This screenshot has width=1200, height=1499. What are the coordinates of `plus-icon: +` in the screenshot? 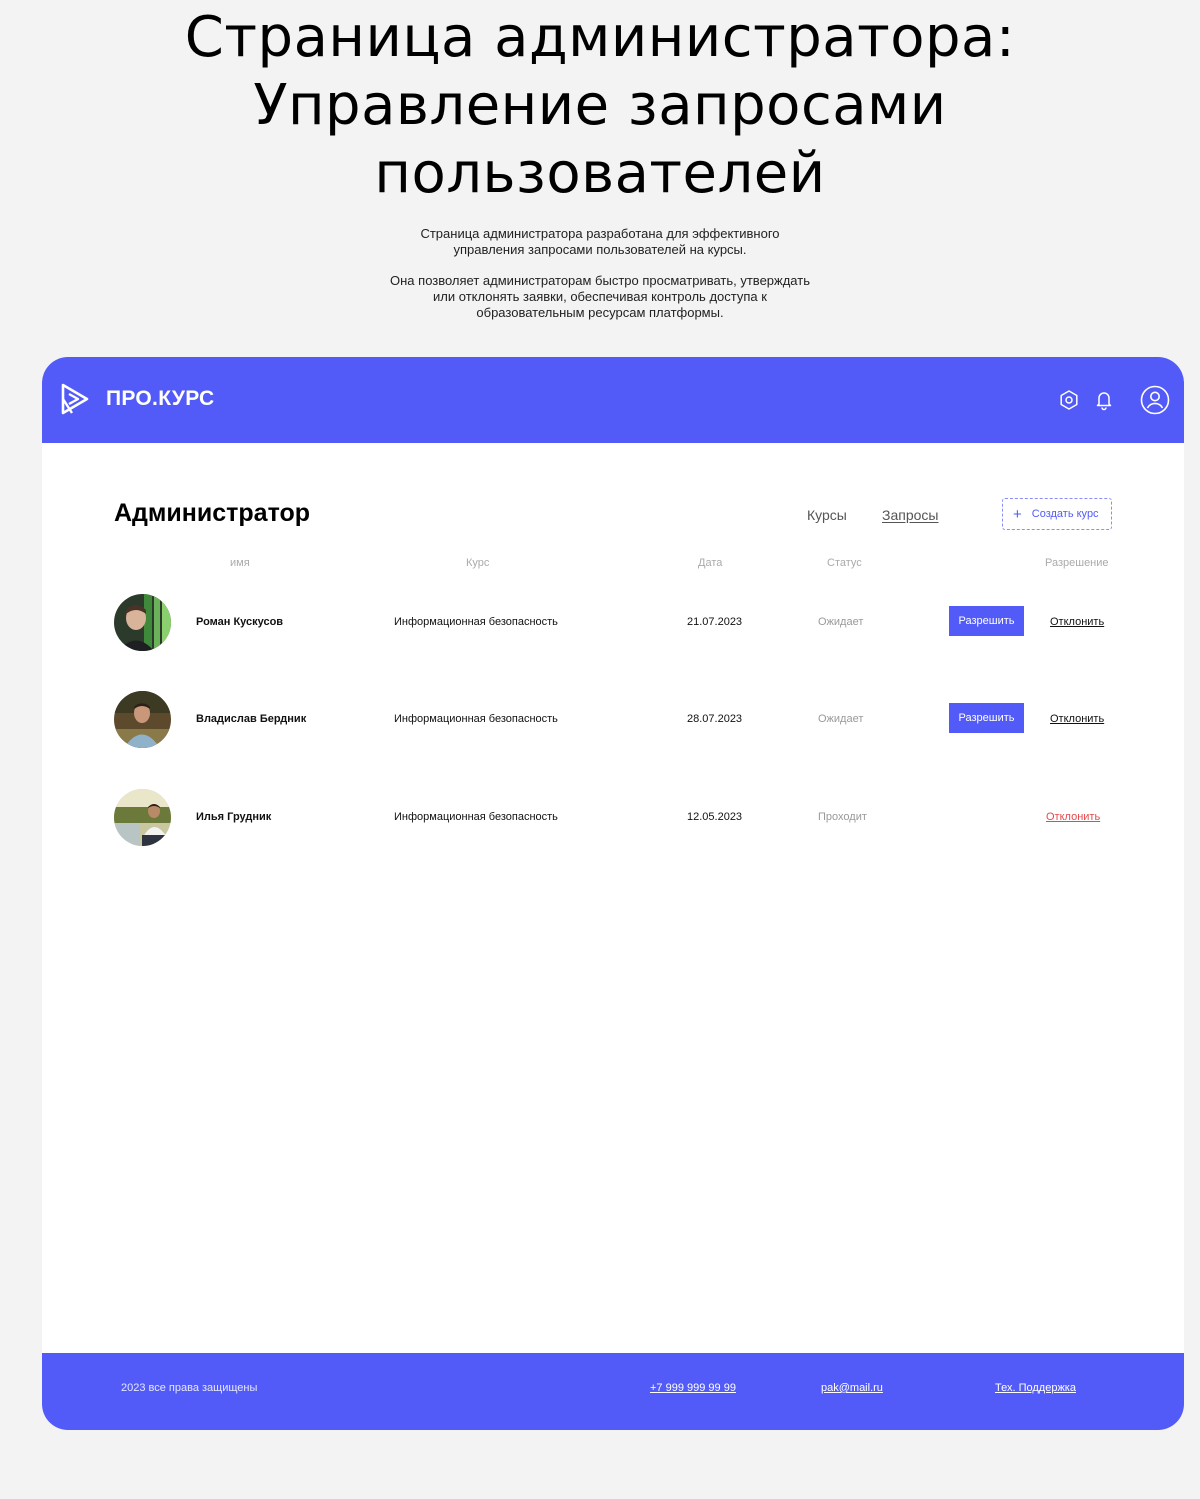 It's located at (1017, 514).